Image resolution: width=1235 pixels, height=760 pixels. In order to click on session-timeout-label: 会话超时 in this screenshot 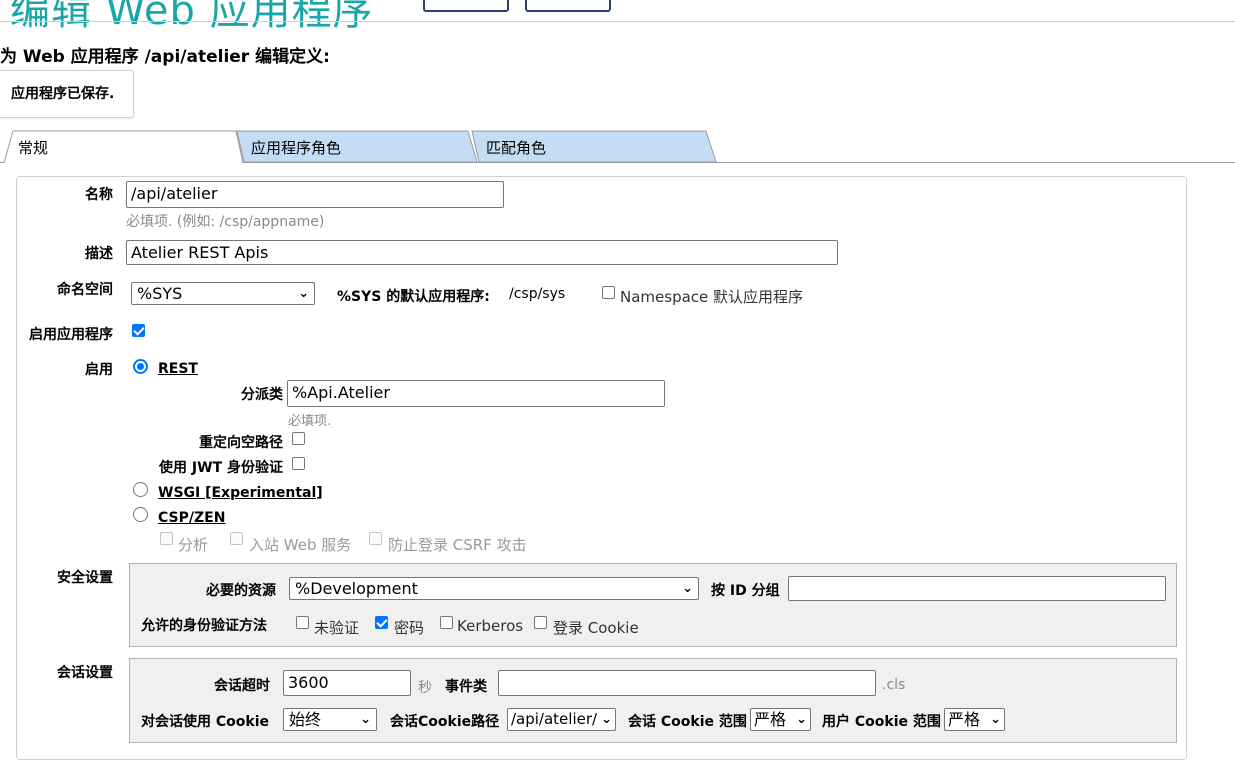, I will do `click(242, 686)`.